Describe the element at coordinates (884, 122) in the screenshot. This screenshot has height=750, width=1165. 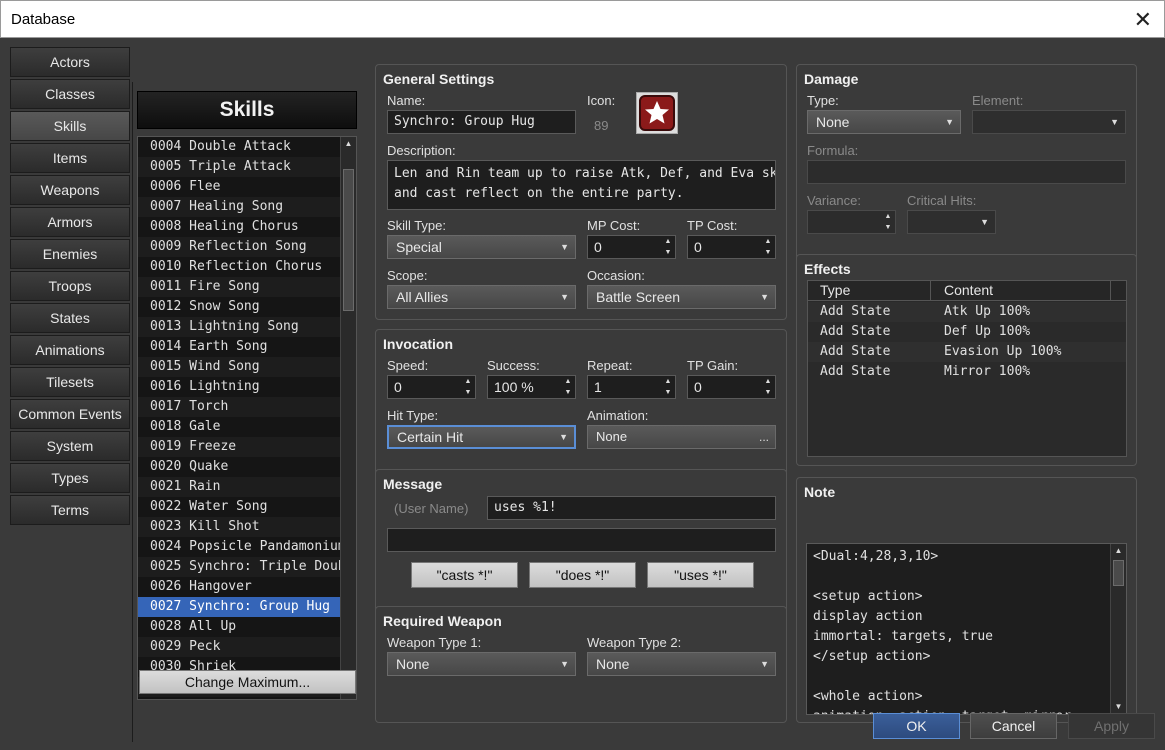
I see `damage-type-select: None ▼` at that location.